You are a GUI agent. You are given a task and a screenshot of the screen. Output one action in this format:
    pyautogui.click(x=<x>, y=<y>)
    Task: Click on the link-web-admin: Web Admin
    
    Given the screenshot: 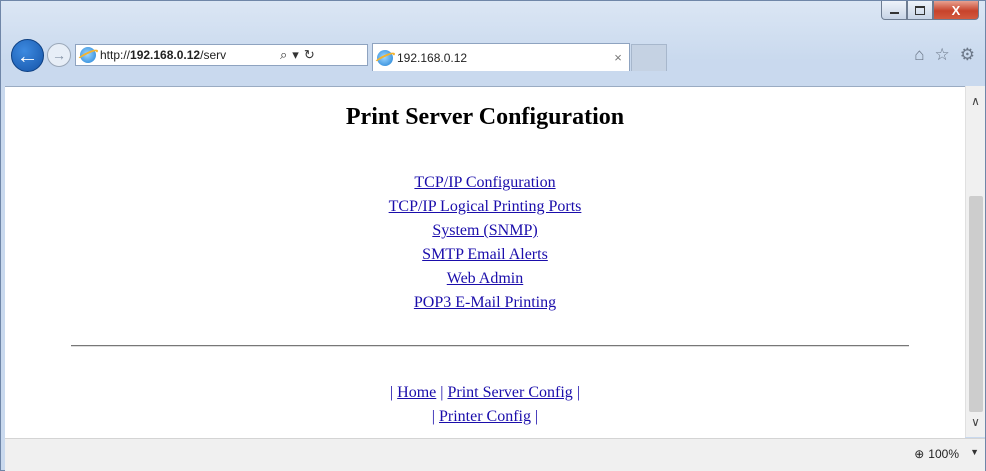 What is the action you would take?
    pyautogui.click(x=485, y=279)
    